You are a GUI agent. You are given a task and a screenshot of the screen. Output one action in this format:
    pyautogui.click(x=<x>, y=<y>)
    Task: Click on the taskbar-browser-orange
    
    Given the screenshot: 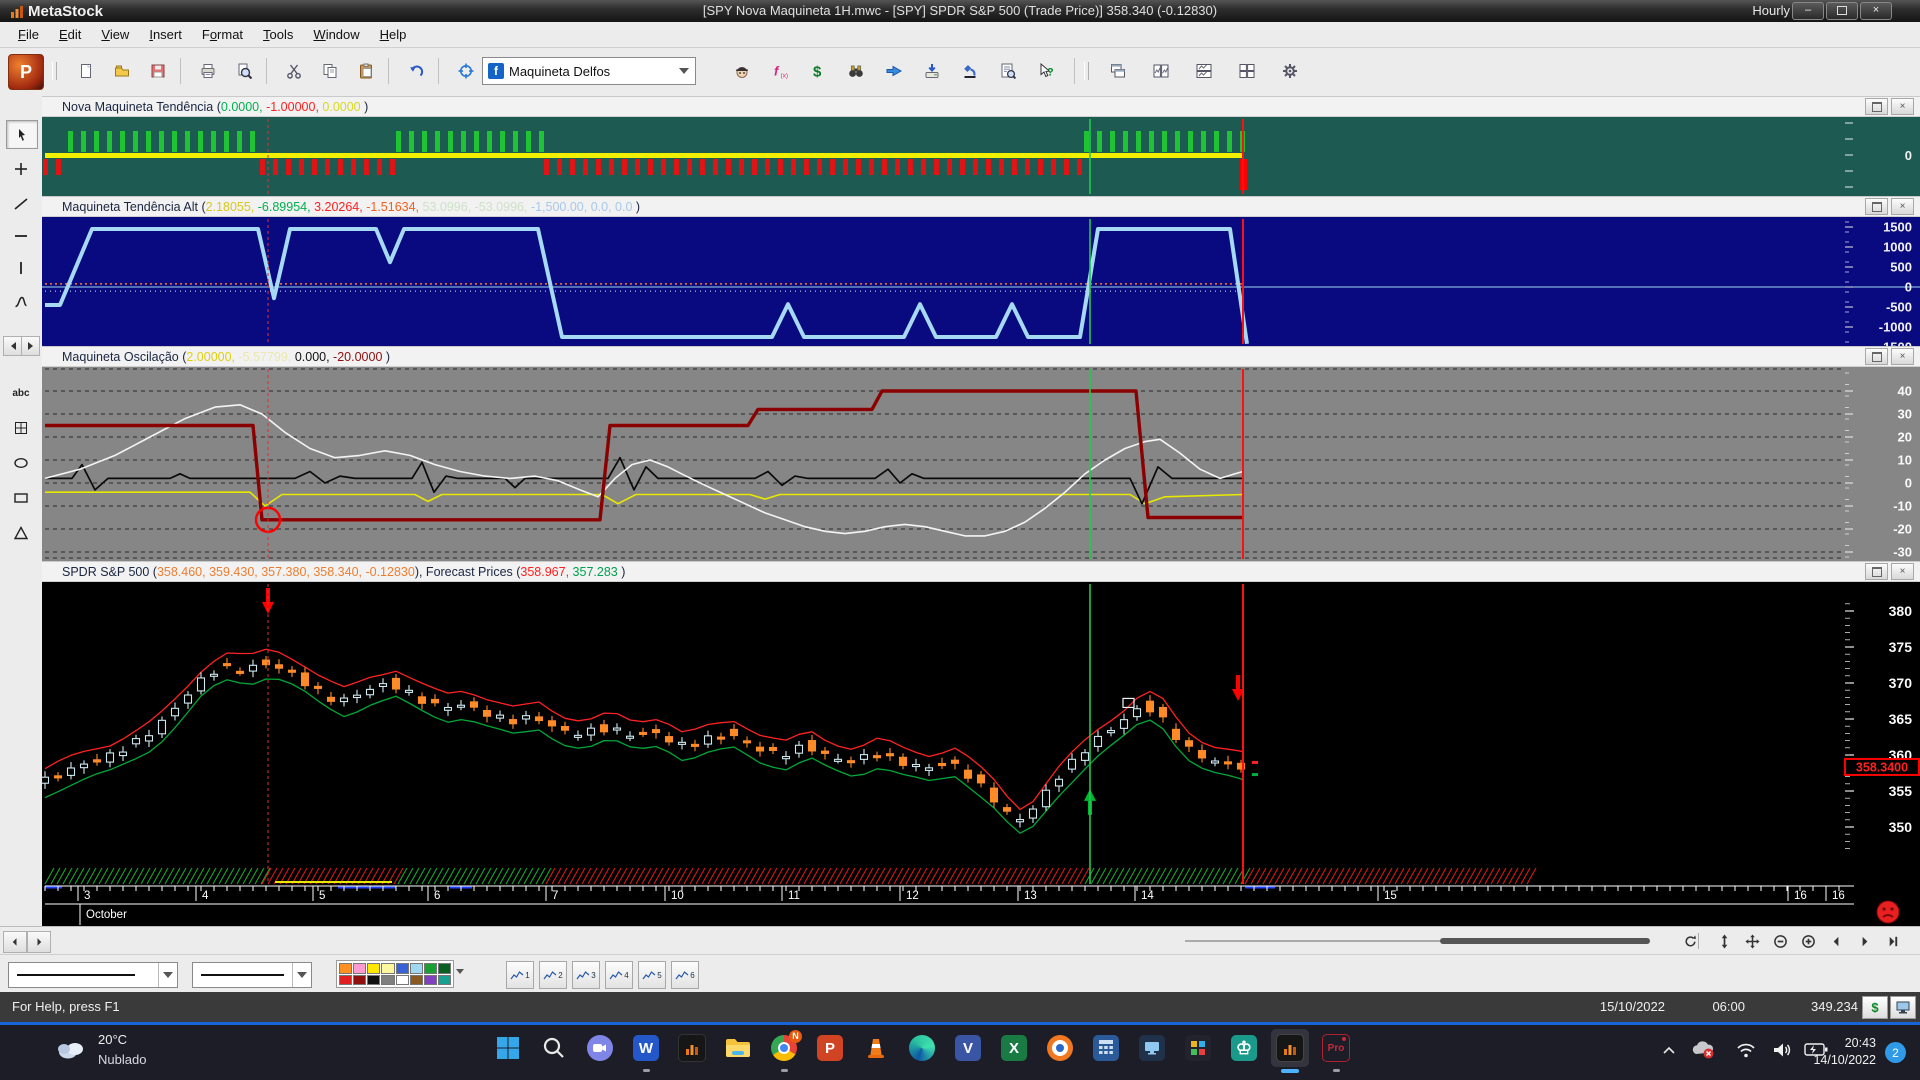 What is the action you would take?
    pyautogui.click(x=1060, y=1048)
    